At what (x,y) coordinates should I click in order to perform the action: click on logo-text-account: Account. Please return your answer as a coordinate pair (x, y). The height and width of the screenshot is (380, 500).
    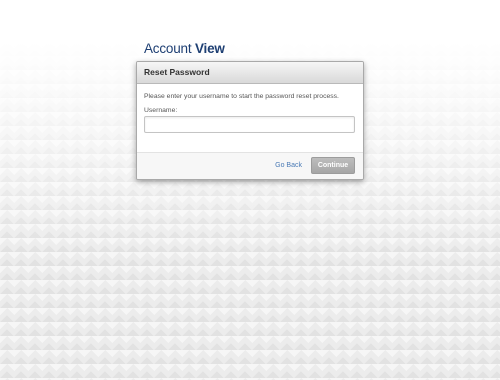
    Looking at the image, I should click on (168, 48).